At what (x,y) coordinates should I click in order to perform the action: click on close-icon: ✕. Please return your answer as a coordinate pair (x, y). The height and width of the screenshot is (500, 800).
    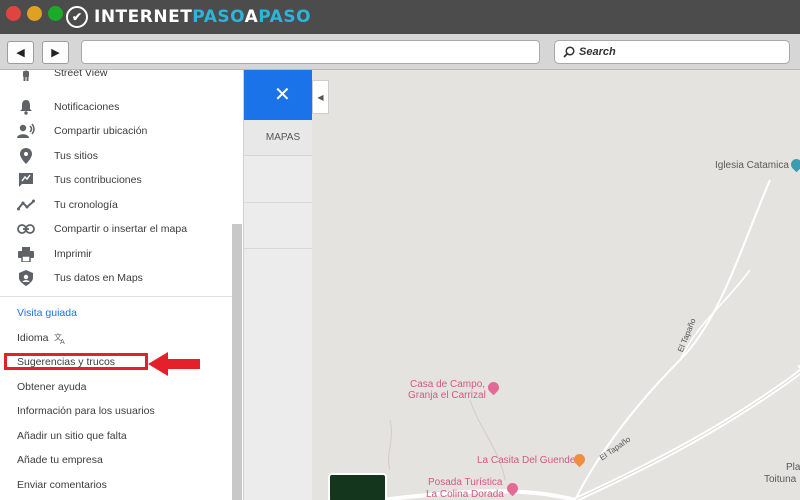
    Looking at the image, I should click on (282, 95).